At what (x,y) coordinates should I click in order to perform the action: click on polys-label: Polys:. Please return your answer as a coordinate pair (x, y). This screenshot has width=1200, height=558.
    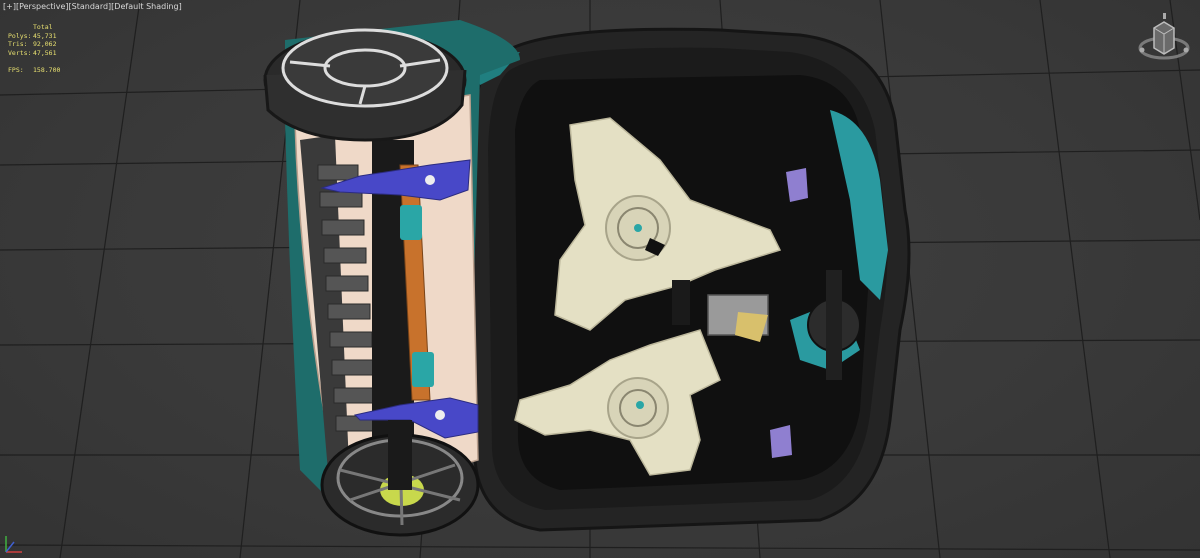
    Looking at the image, I should click on (20, 35).